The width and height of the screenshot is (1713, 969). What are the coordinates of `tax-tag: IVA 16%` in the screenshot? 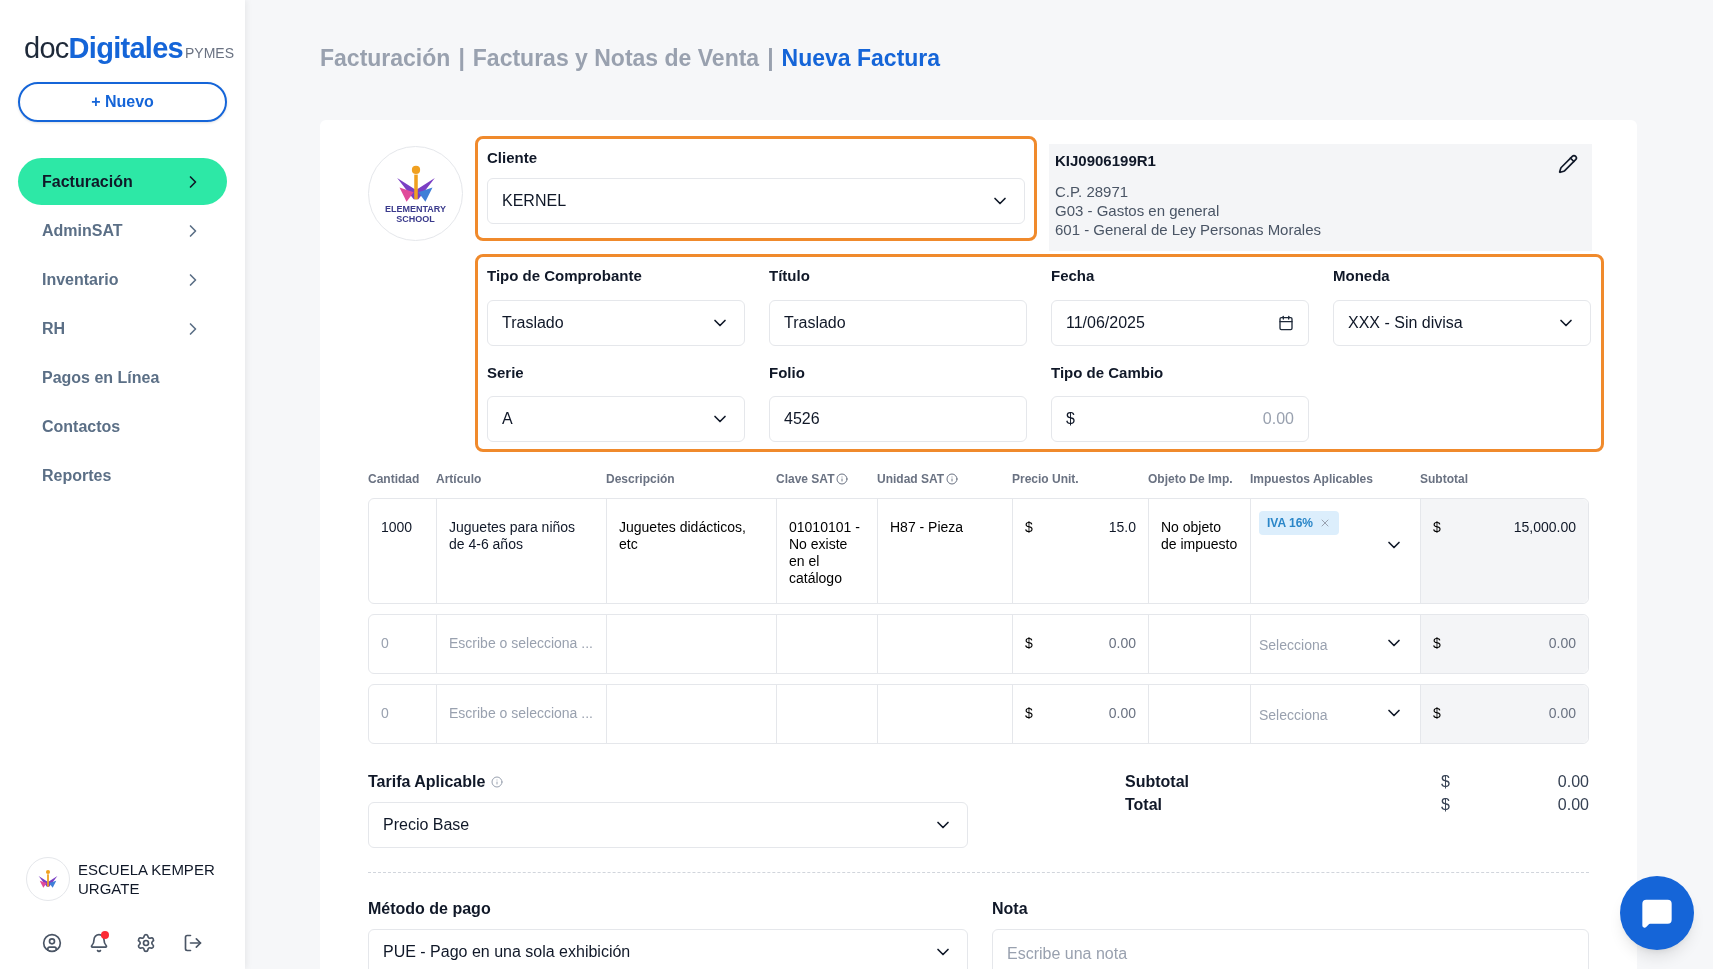 It's located at (1299, 523).